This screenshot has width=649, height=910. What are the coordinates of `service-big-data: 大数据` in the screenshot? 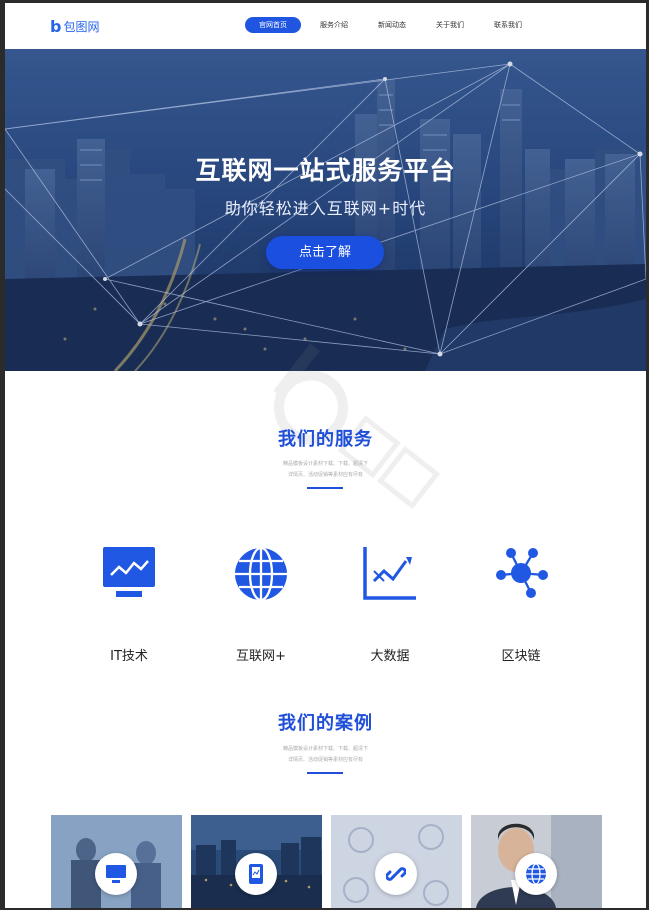 It's located at (390, 604).